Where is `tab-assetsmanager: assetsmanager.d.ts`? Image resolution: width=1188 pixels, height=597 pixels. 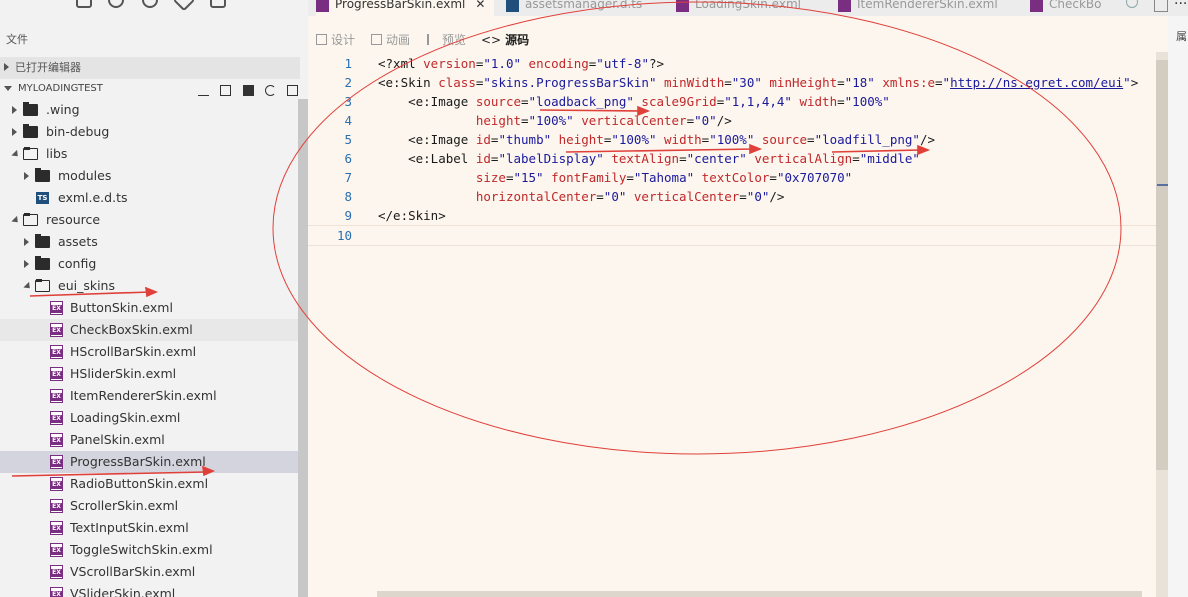 tab-assetsmanager: assetsmanager.d.ts is located at coordinates (574, 8).